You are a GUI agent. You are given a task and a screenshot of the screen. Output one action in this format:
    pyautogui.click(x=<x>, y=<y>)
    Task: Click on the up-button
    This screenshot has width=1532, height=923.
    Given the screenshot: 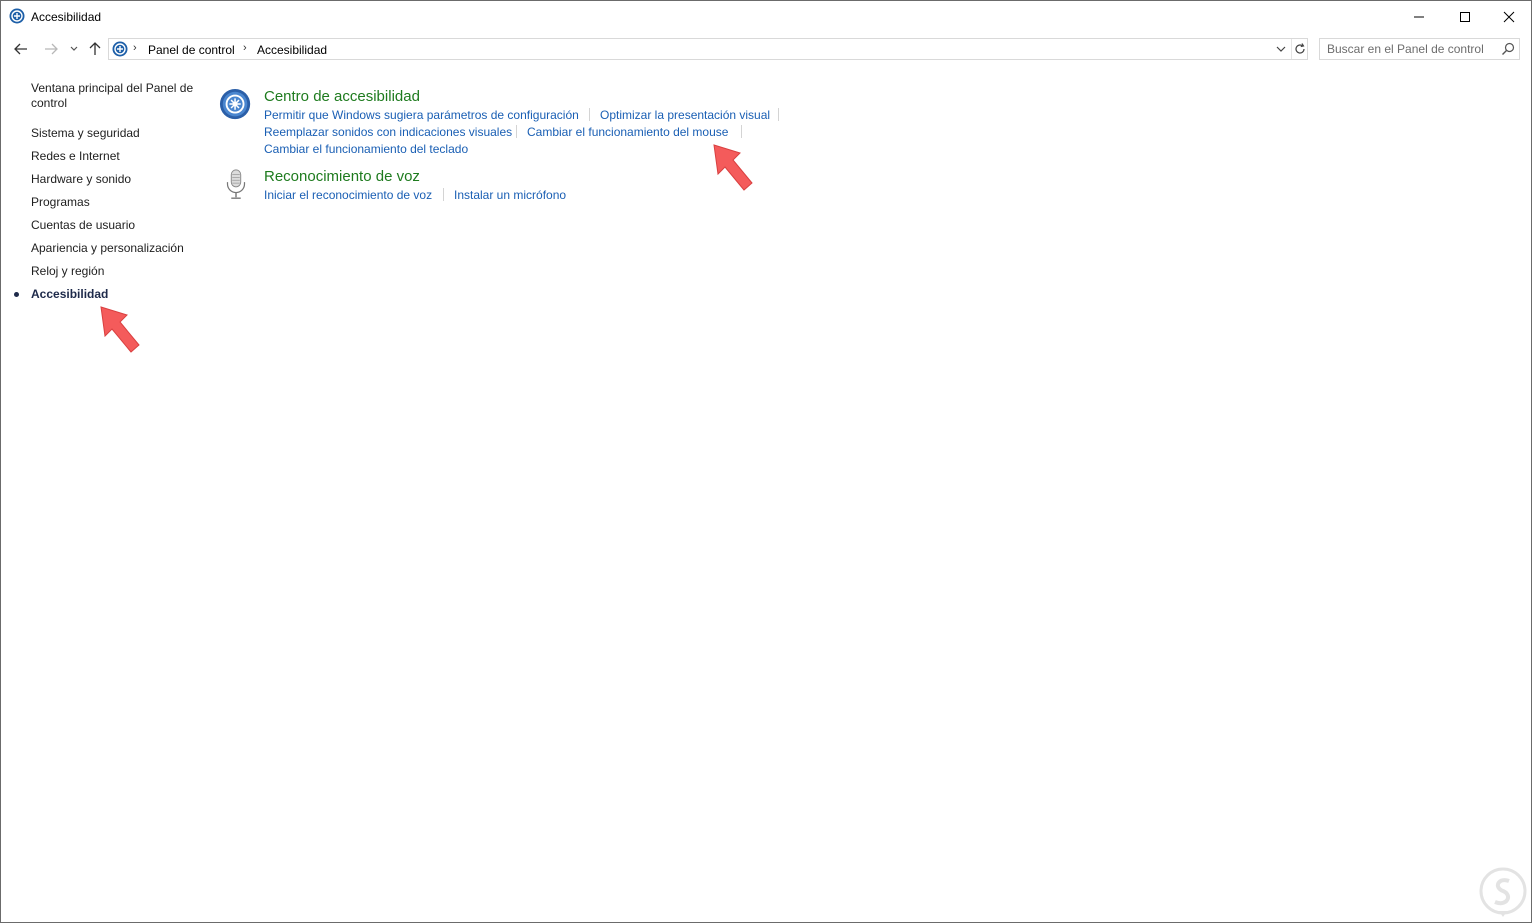 What is the action you would take?
    pyautogui.click(x=95, y=49)
    